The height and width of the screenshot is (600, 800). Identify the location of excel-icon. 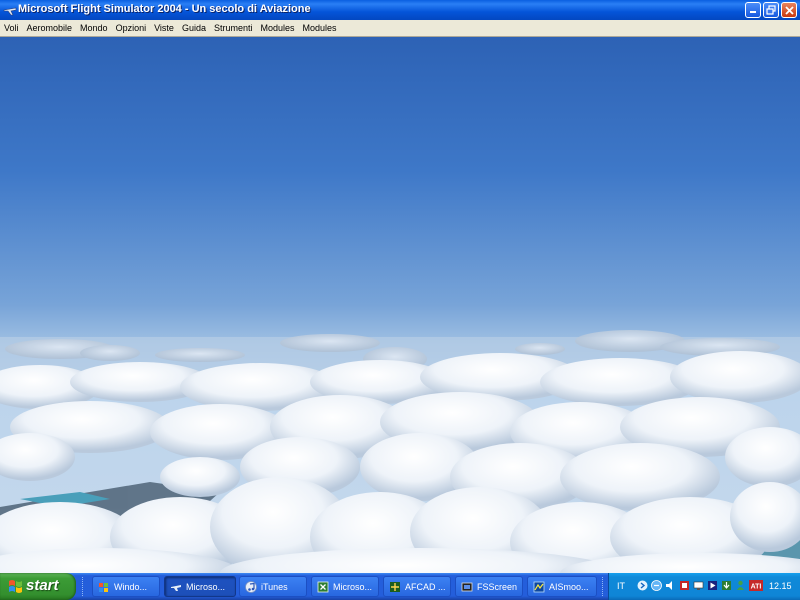
(323, 586).